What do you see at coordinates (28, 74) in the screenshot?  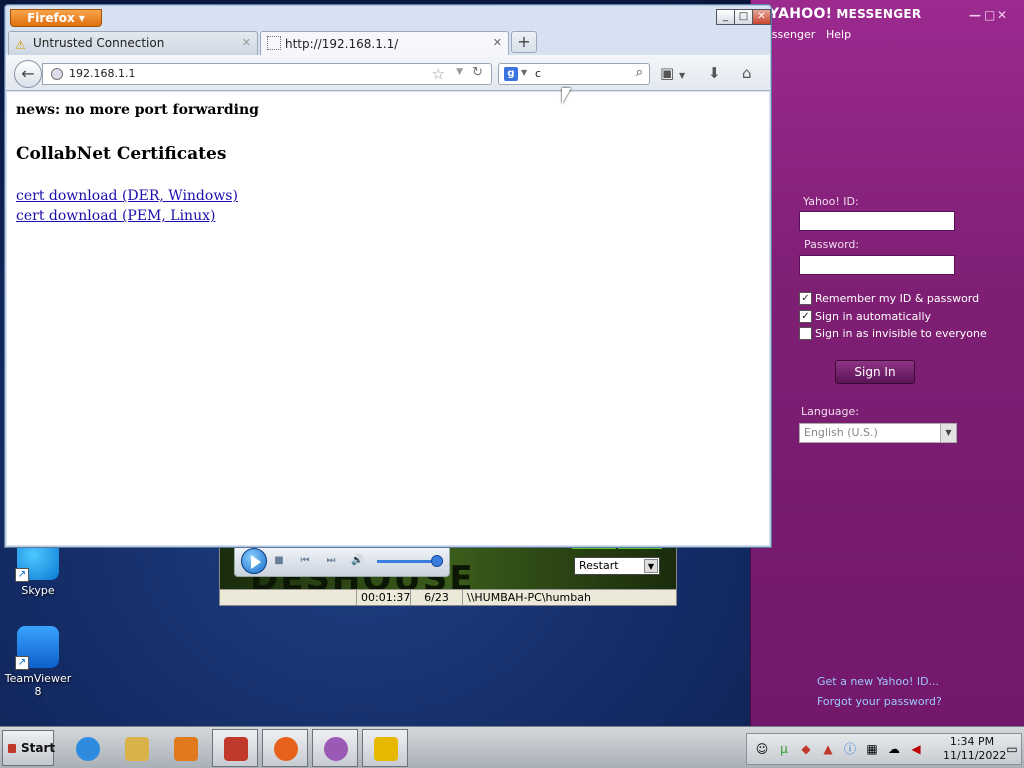 I see `back-button: ←` at bounding box center [28, 74].